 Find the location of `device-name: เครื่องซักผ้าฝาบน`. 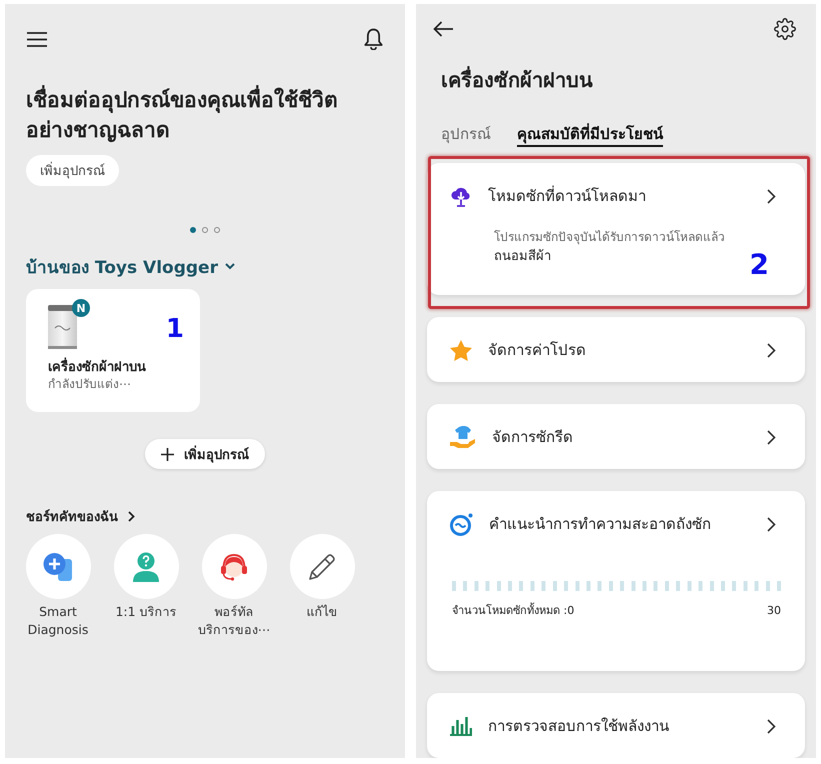

device-name: เครื่องซักผ้าฝาบน is located at coordinates (97, 367).